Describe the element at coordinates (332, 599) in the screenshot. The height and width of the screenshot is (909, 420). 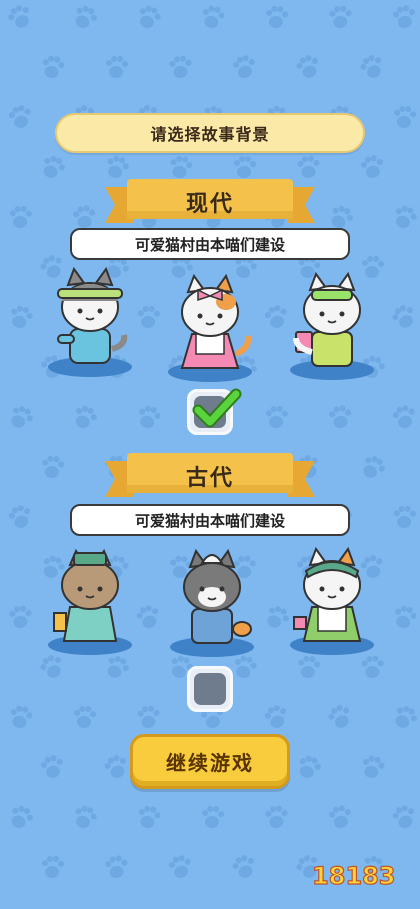
I see `cat-ancient-lady-character` at that location.